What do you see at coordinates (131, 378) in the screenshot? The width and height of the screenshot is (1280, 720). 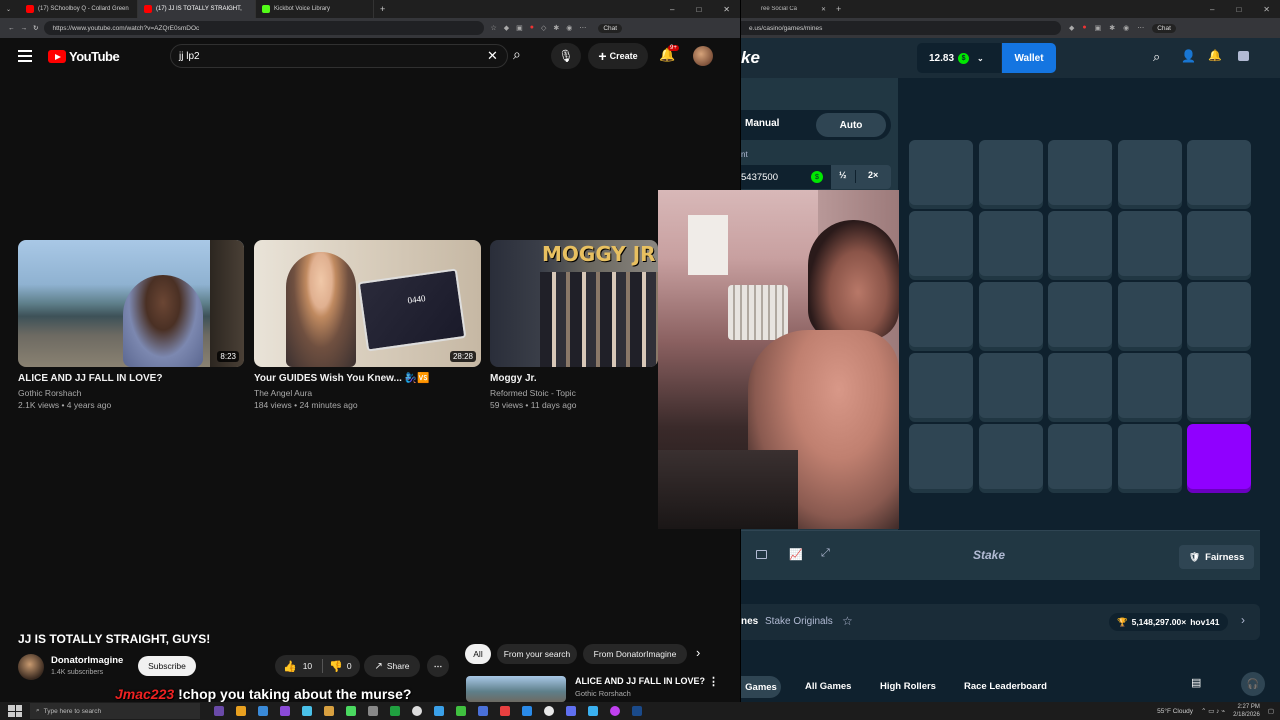 I see `video-title: ALICE AND JJ FALL IN LOVE?` at bounding box center [131, 378].